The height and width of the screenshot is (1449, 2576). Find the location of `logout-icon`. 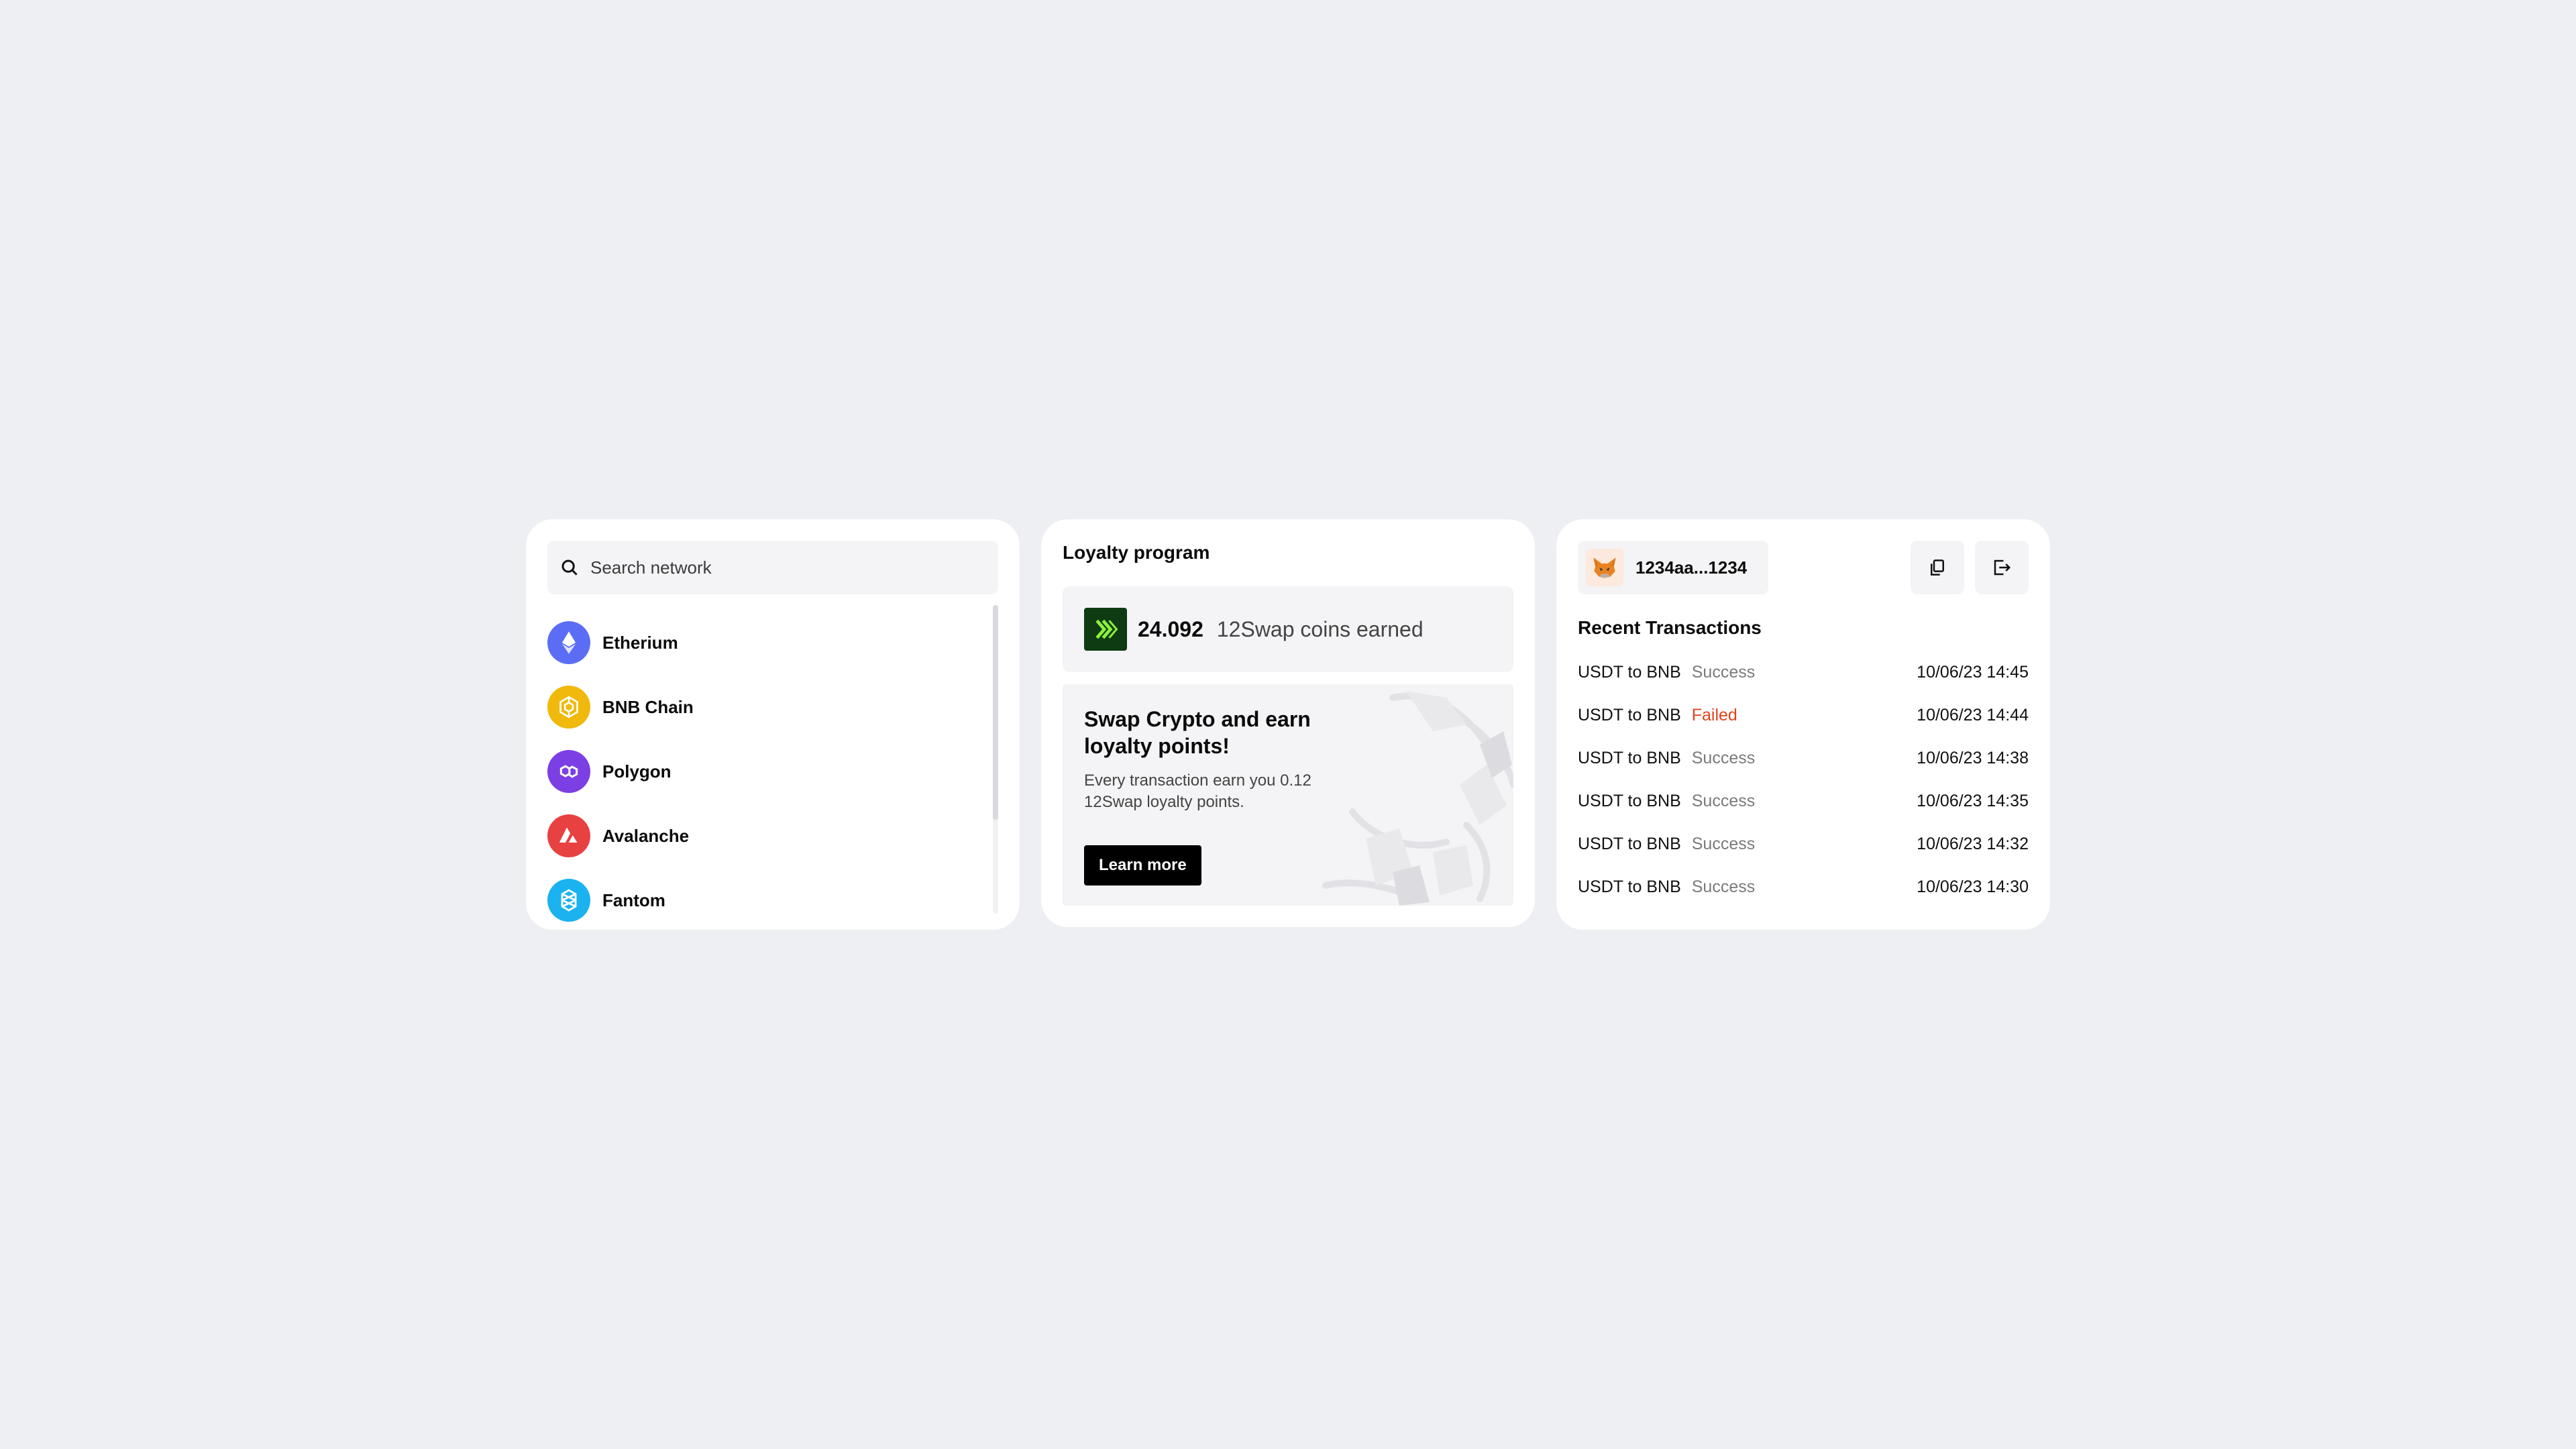

logout-icon is located at coordinates (2002, 567).